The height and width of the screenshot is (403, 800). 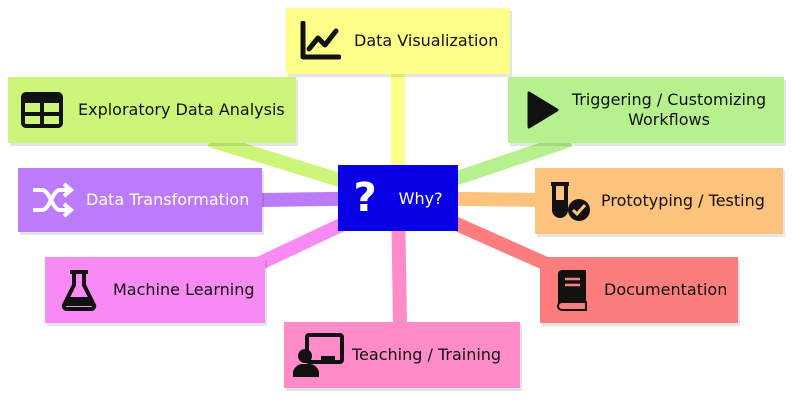 I want to click on center-label: Why?, so click(x=420, y=198).